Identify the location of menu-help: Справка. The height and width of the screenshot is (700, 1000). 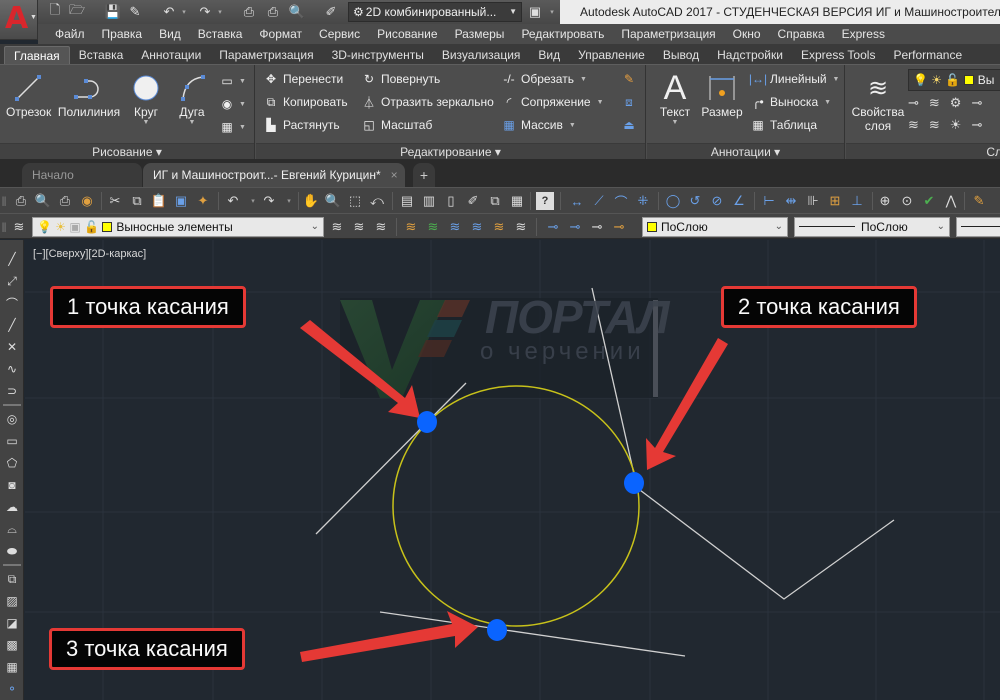
(793, 34).